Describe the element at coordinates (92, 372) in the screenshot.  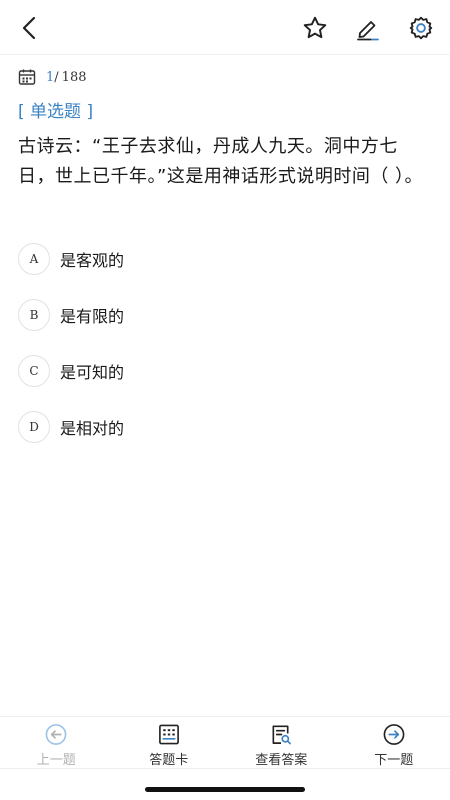
I see `option-text: 是可知的` at that location.